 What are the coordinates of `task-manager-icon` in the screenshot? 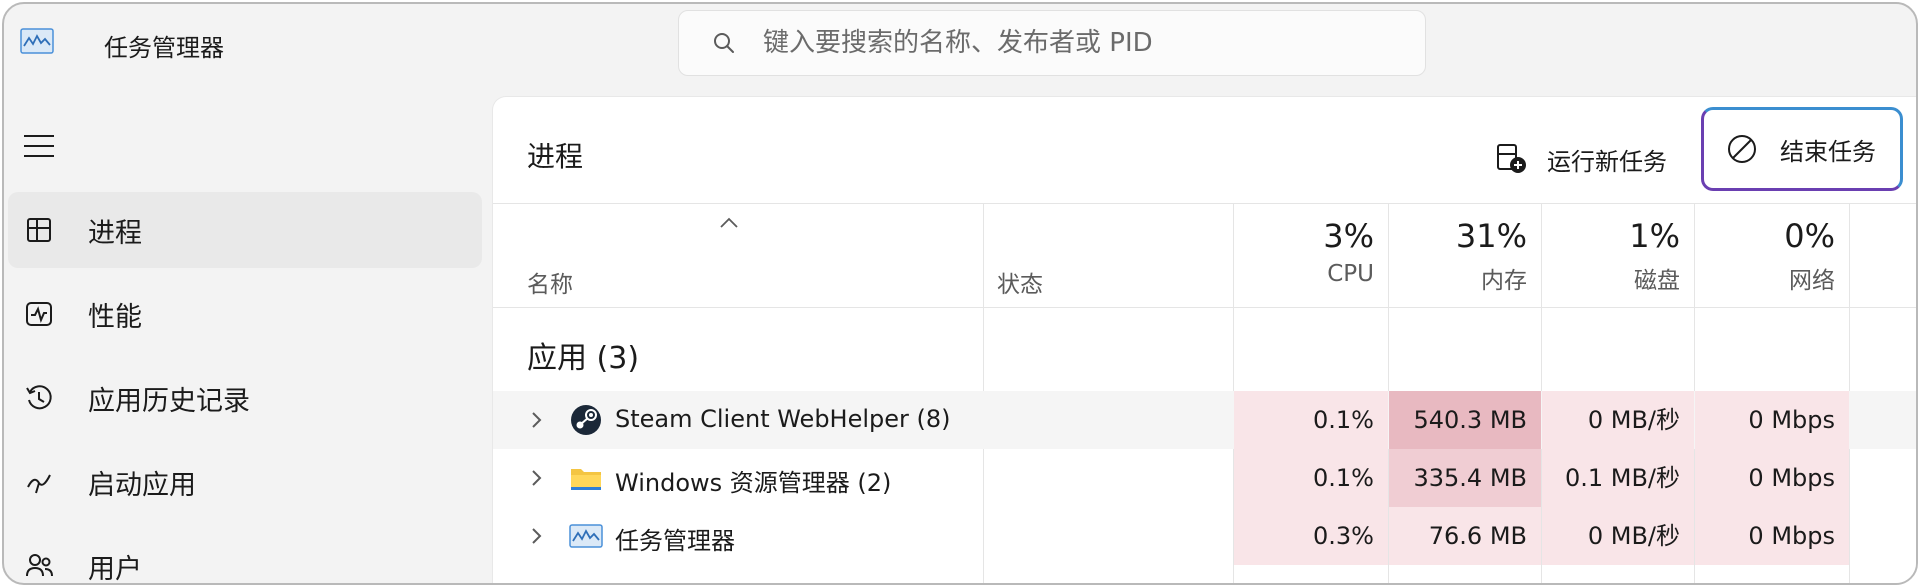 It's located at (586, 536).